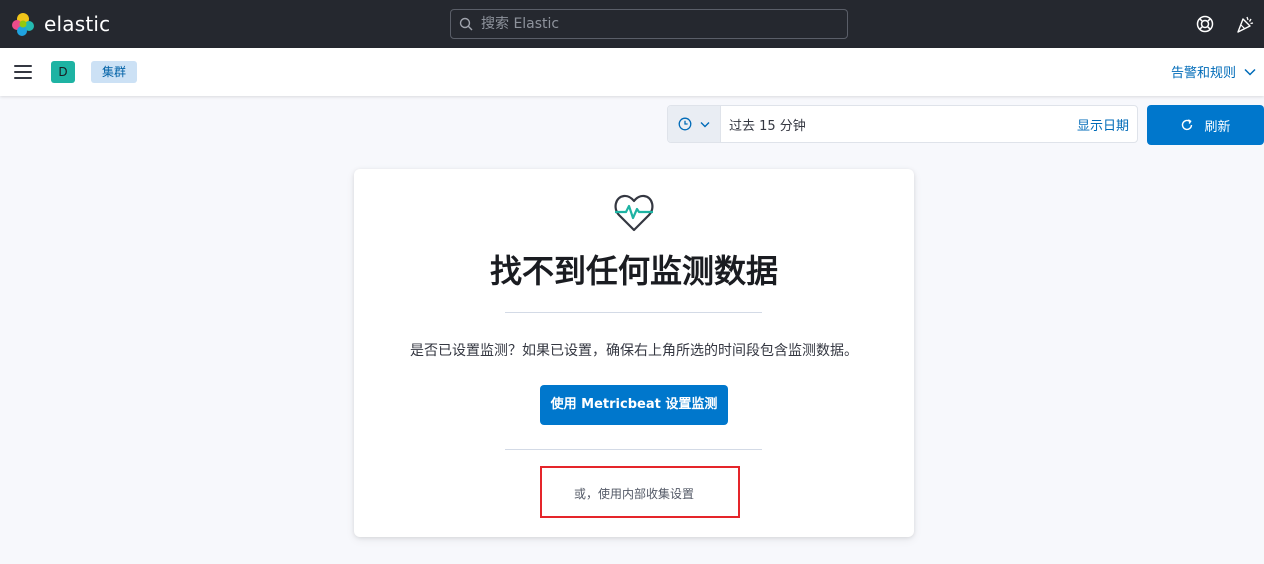  What do you see at coordinates (1187, 125) in the screenshot?
I see `refresh-icon` at bounding box center [1187, 125].